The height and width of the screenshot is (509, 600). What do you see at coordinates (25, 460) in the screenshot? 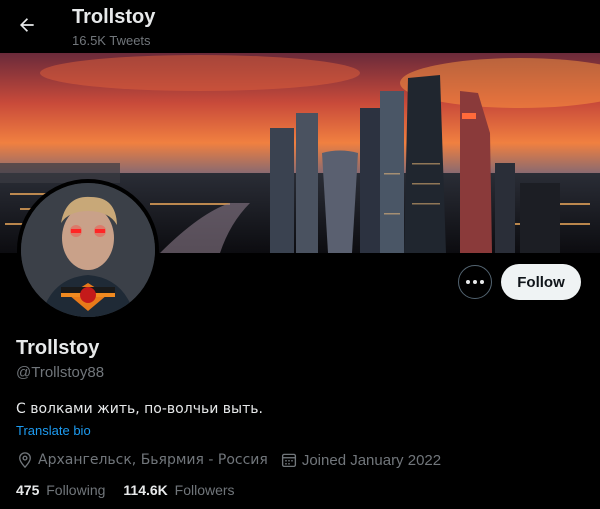
I see `location-icon` at bounding box center [25, 460].